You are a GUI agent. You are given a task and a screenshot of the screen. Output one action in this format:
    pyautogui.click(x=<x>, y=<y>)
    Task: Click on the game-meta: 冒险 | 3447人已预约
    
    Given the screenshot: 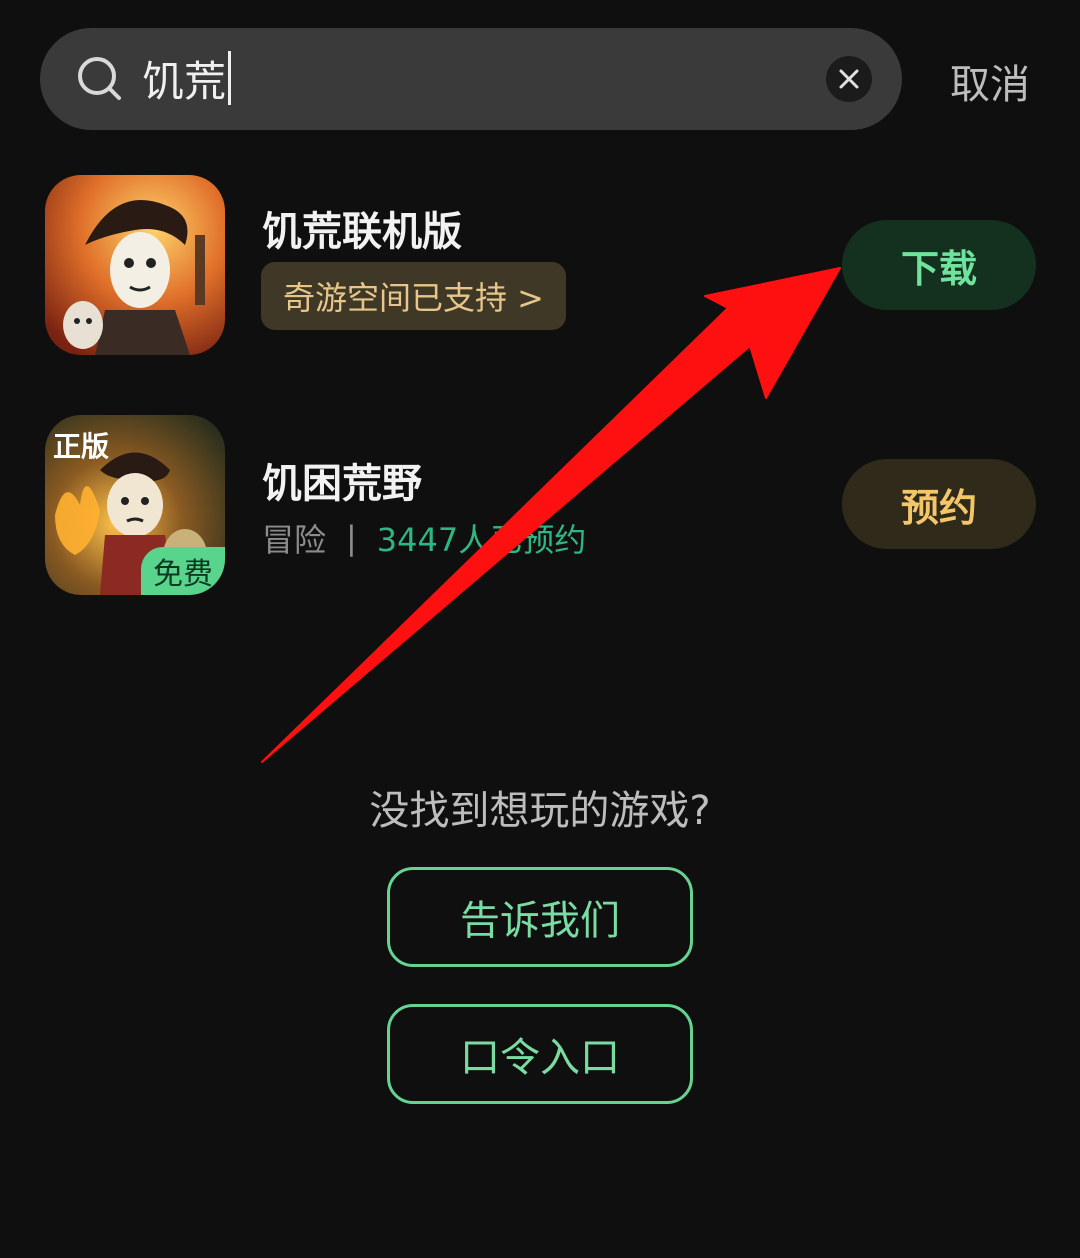 What is the action you would take?
    pyautogui.click(x=424, y=538)
    